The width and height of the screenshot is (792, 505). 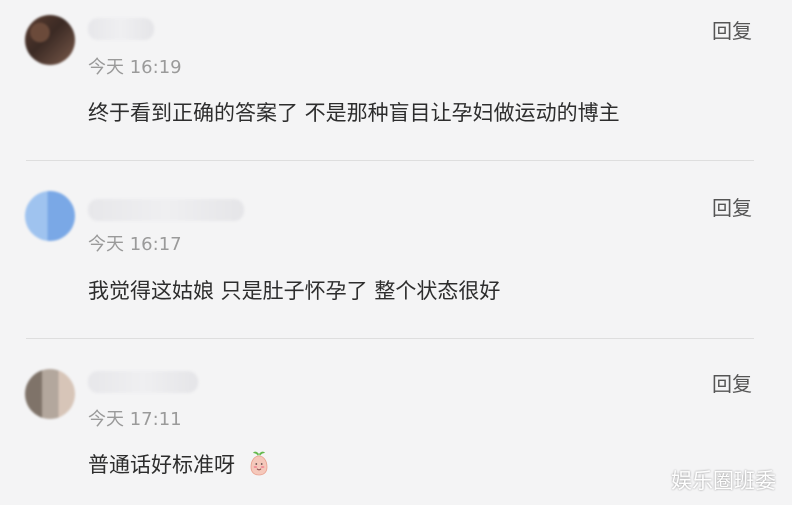 I want to click on comment-timestamp: 今天 17:11, so click(x=135, y=419).